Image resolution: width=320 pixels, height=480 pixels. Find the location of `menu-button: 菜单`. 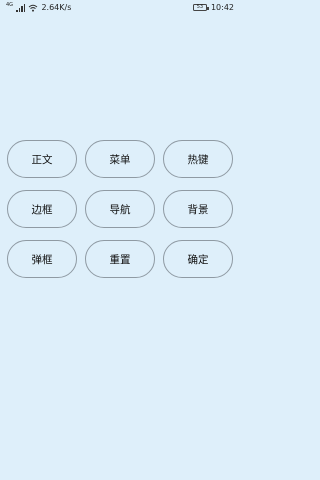

menu-button: 菜单 is located at coordinates (120, 159).